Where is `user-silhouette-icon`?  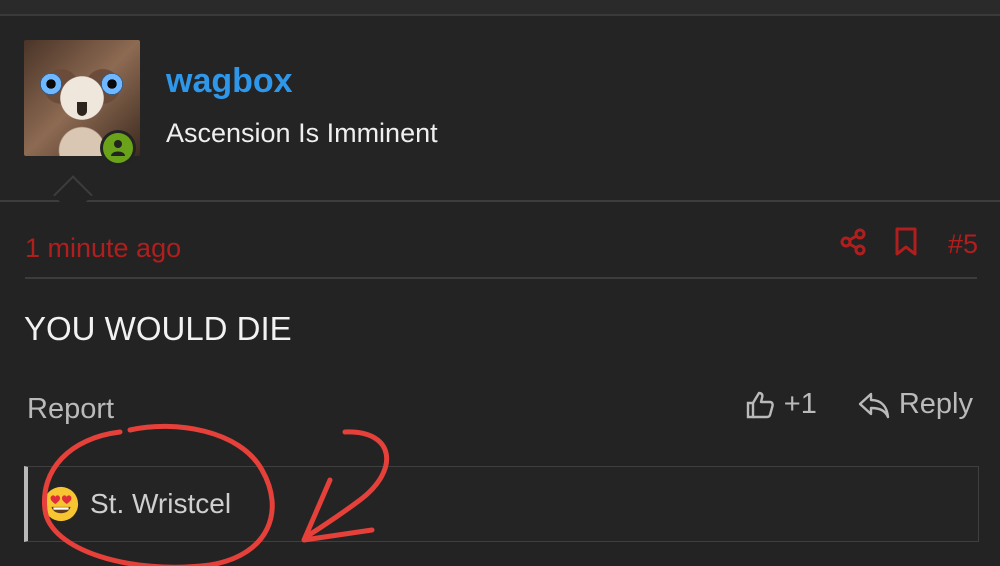
user-silhouette-icon is located at coordinates (118, 148).